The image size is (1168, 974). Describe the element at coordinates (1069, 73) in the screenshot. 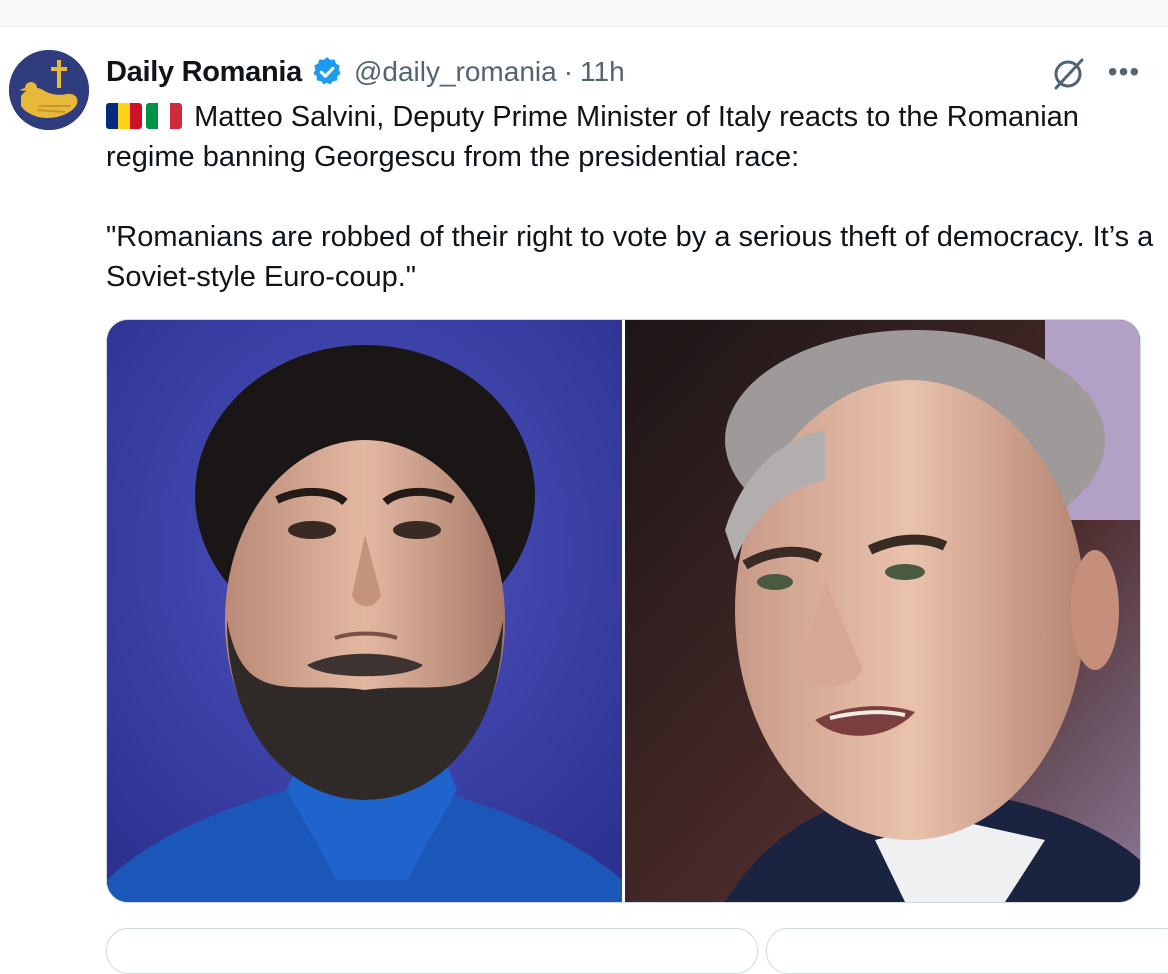

I see `grok-icon` at that location.